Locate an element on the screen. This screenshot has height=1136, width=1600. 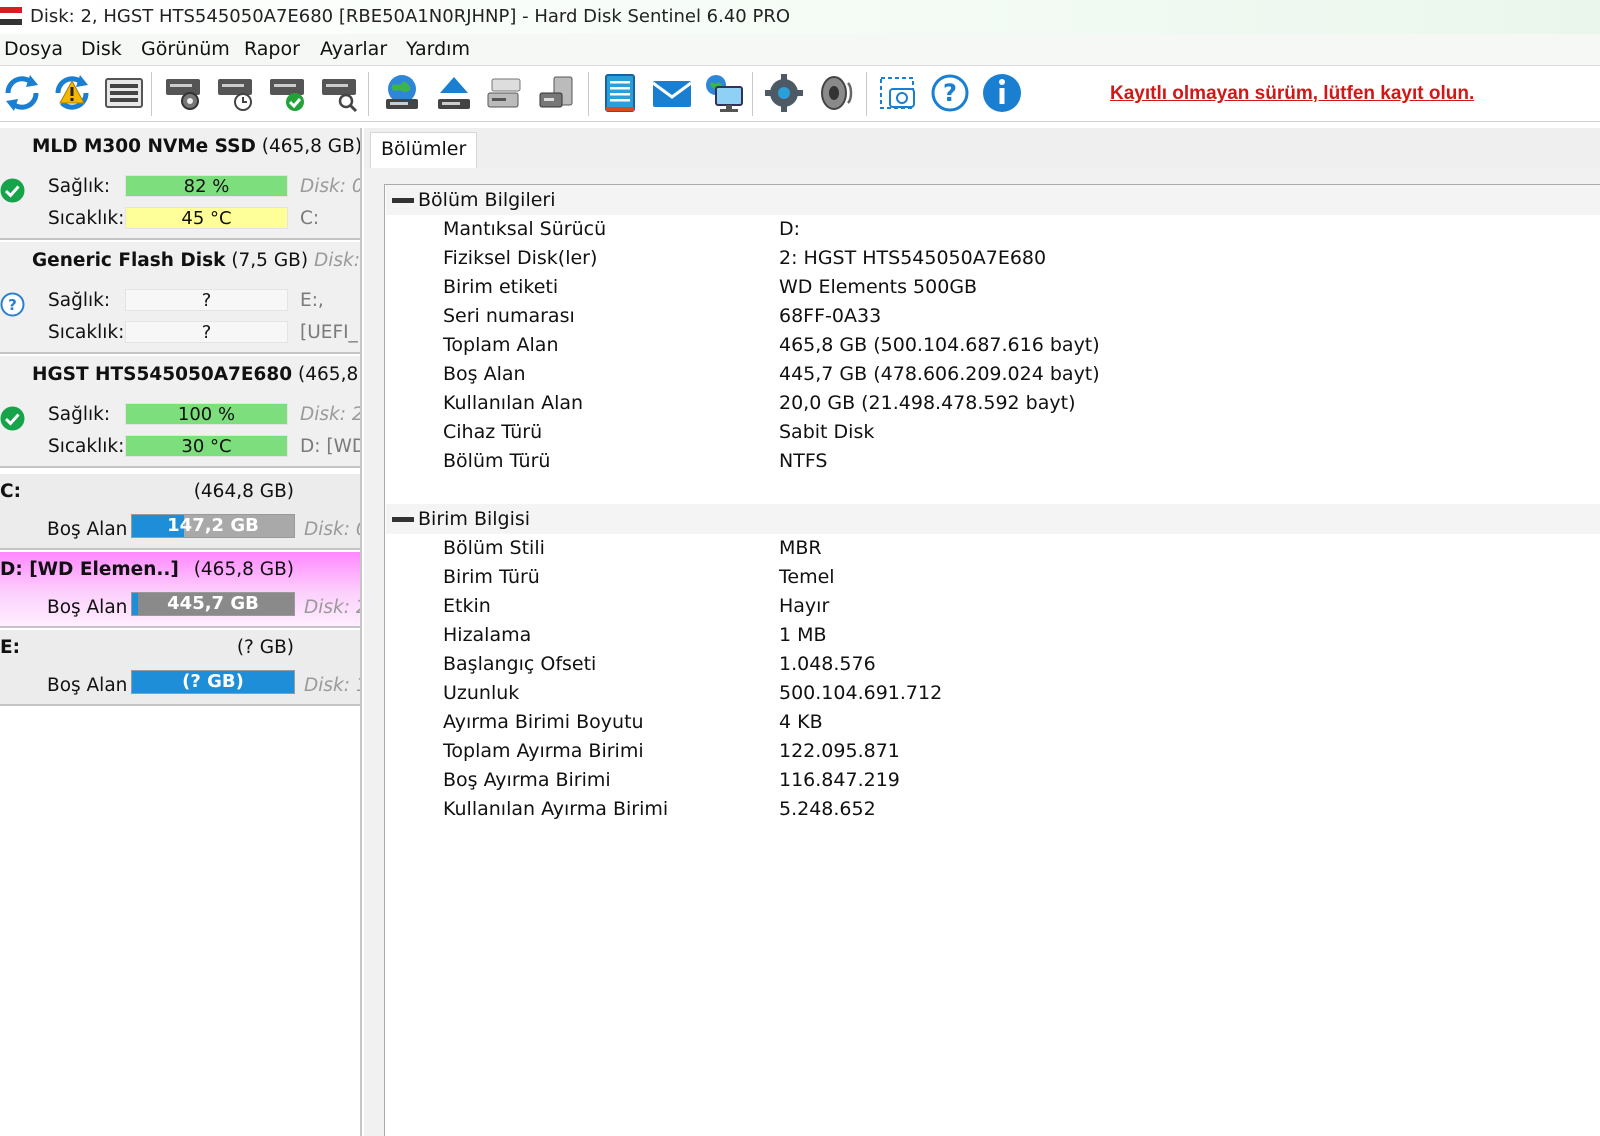
monitor-icon is located at coordinates (724, 93).